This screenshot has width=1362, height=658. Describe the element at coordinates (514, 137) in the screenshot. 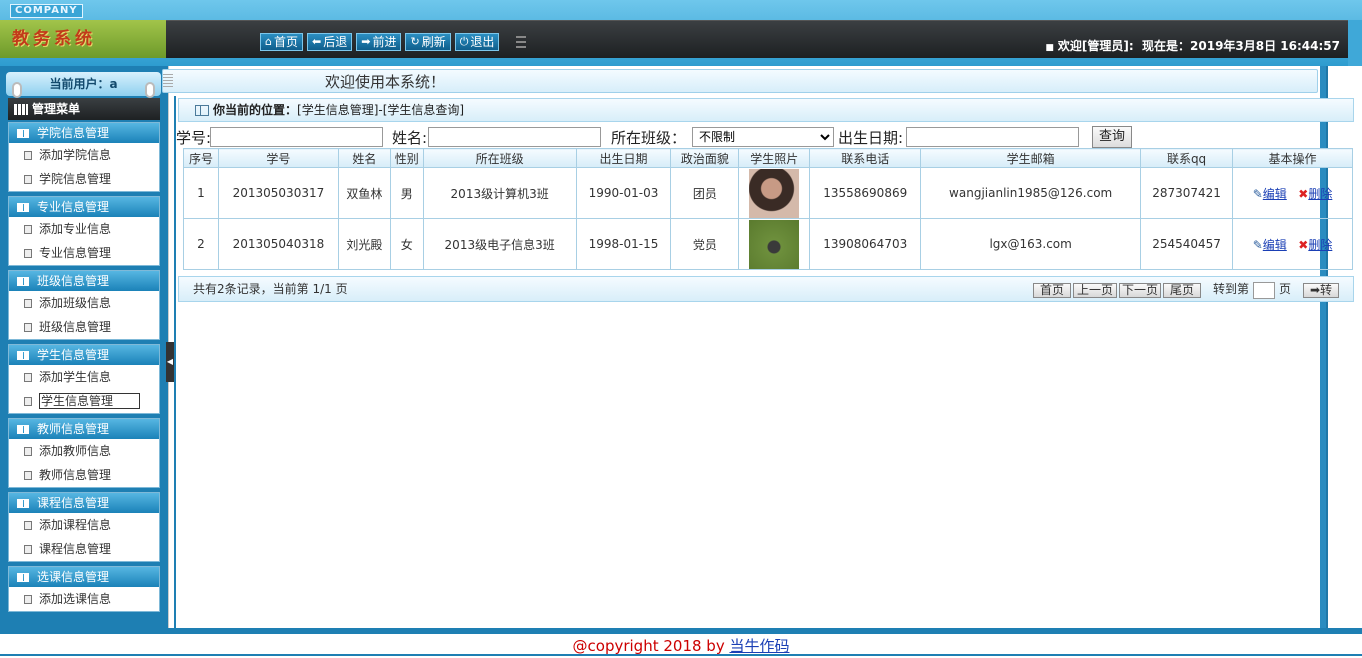

I see `name-input` at that location.